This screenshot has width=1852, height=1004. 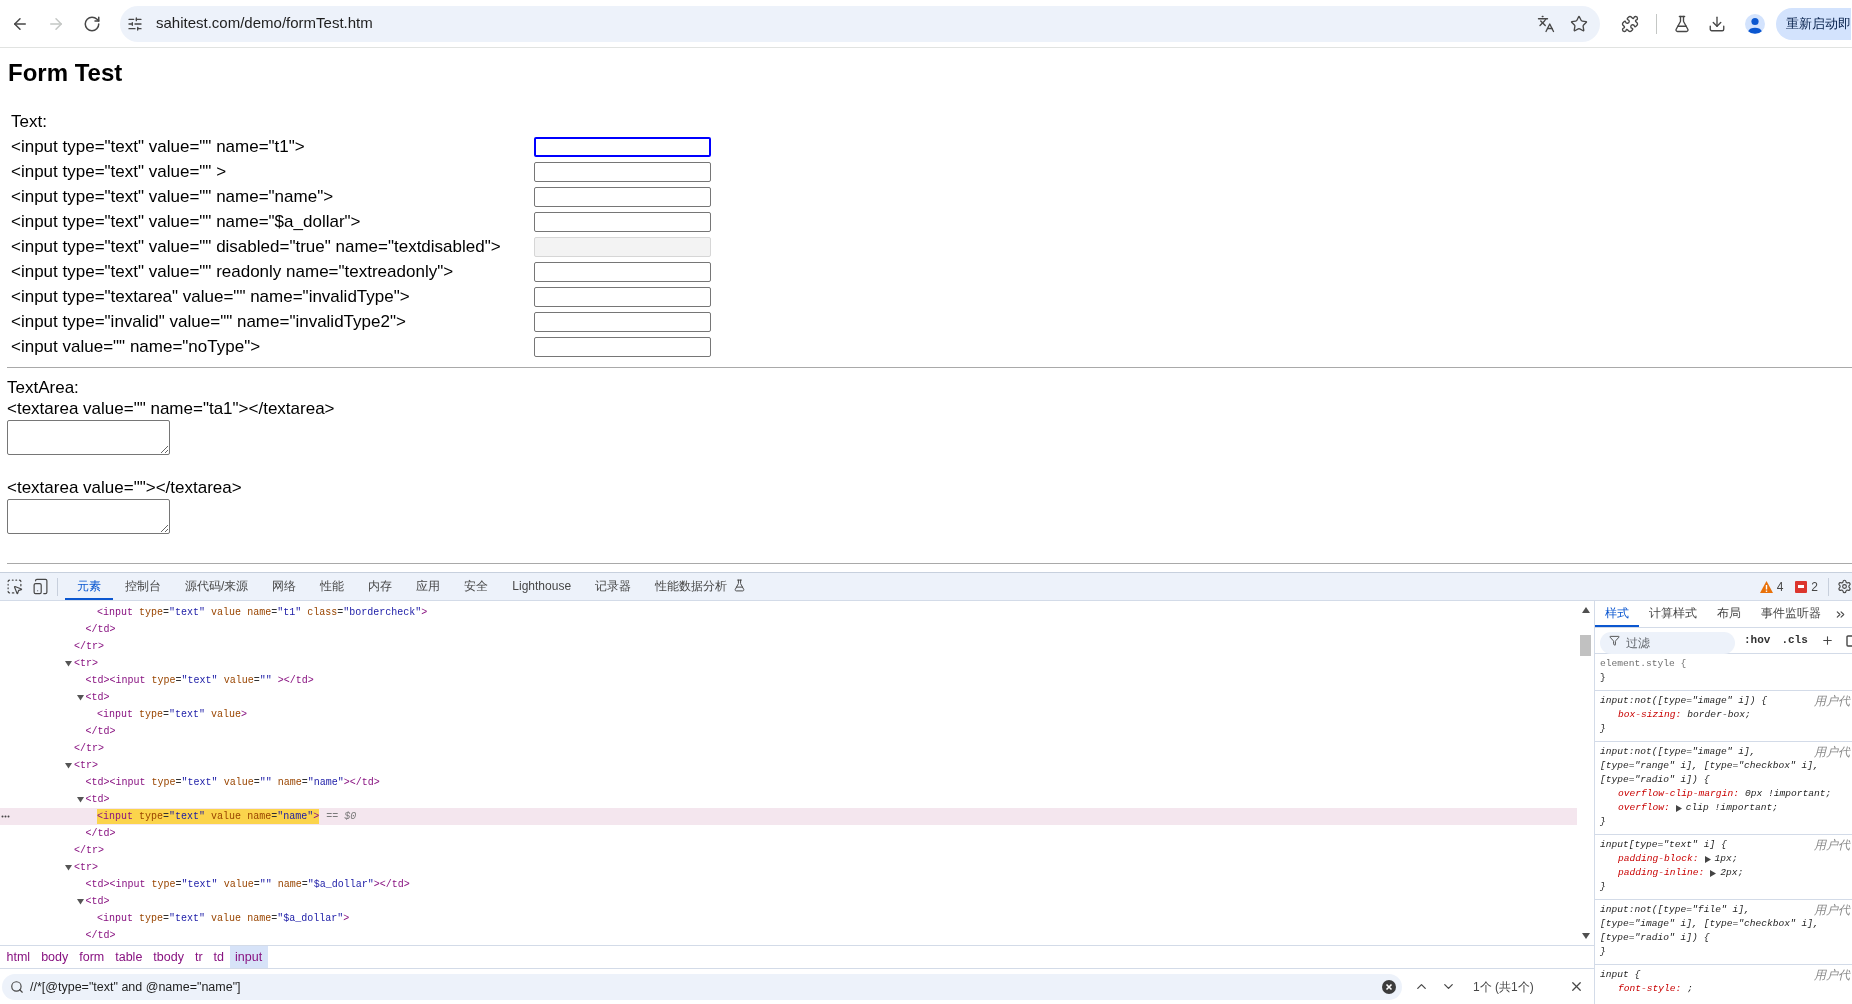 What do you see at coordinates (1801, 586) in the screenshot?
I see `error-flag-icon` at bounding box center [1801, 586].